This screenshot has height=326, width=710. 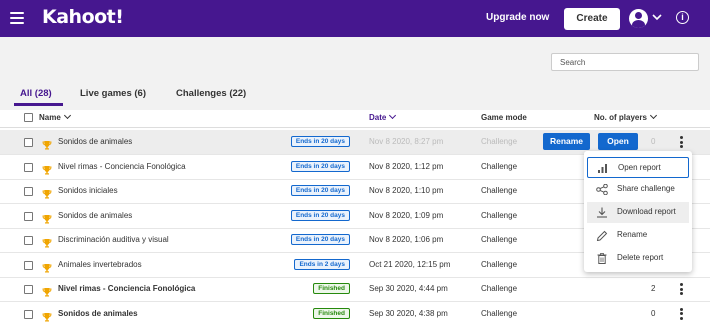 What do you see at coordinates (602, 212) in the screenshot?
I see `download-icon` at bounding box center [602, 212].